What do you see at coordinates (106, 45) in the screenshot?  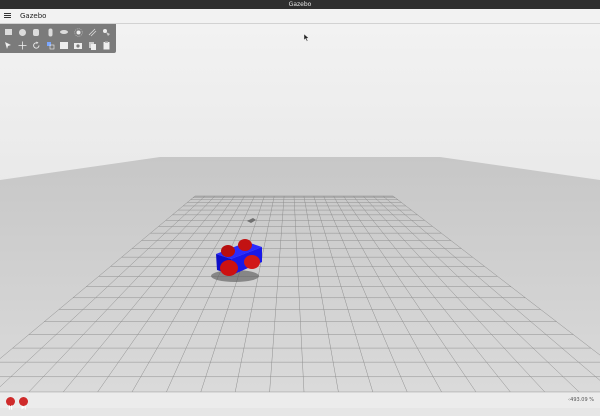 I see `paste-icon` at bounding box center [106, 45].